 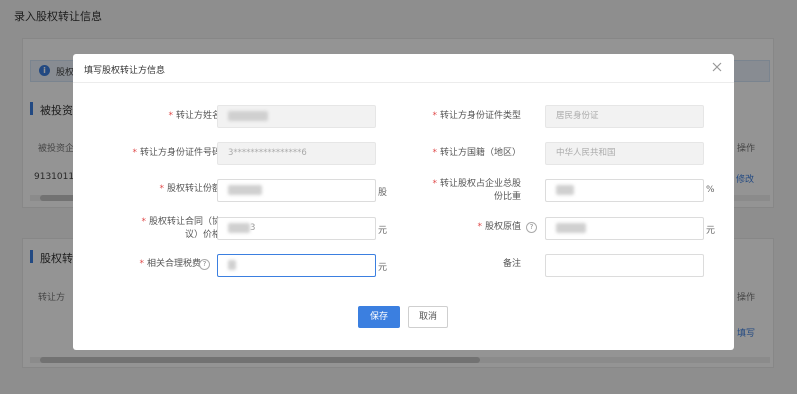 What do you see at coordinates (624, 153) in the screenshot?
I see `nationality-field: 中华人民共和国` at bounding box center [624, 153].